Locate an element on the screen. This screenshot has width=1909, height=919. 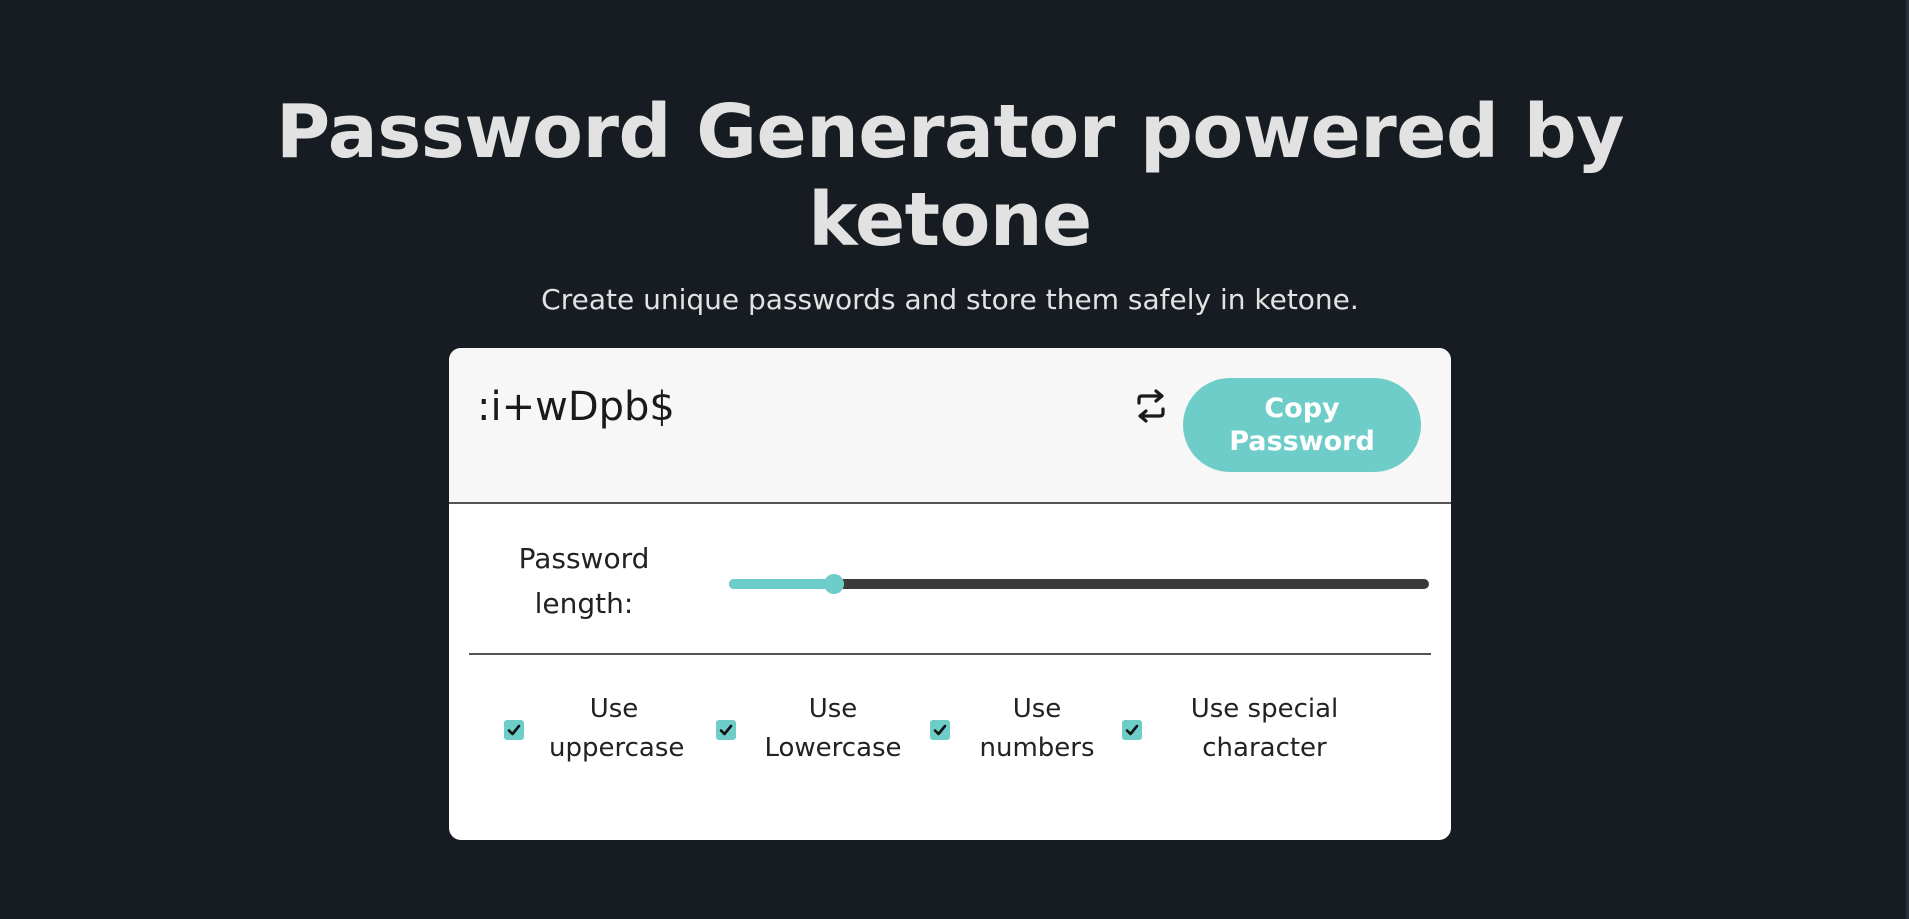
password-length-slider is located at coordinates (1079, 584).